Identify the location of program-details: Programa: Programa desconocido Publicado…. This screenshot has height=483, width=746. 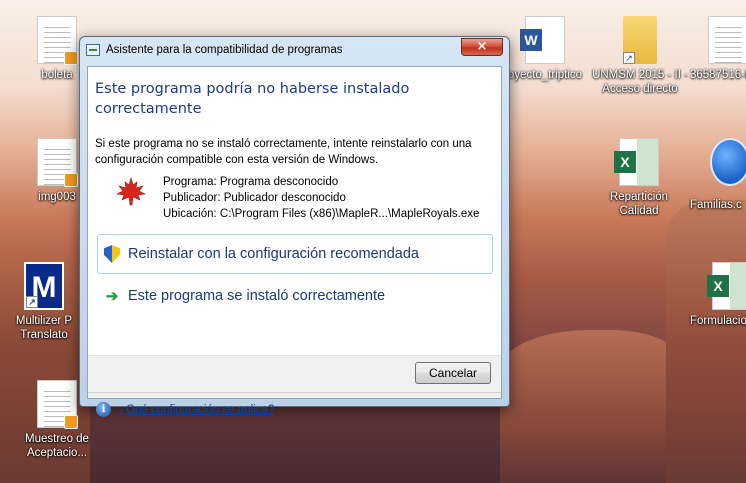
(321, 198).